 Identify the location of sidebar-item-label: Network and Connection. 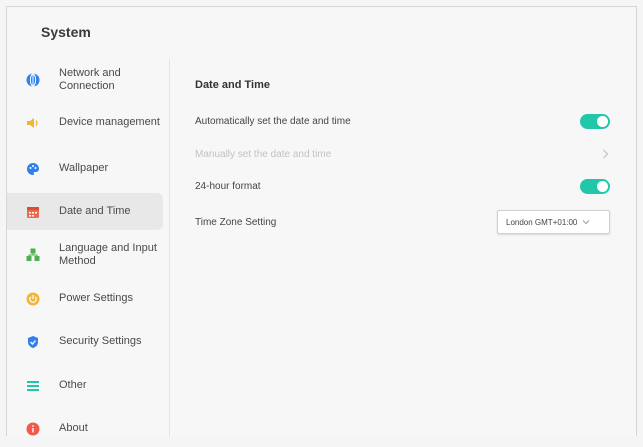
(90, 79).